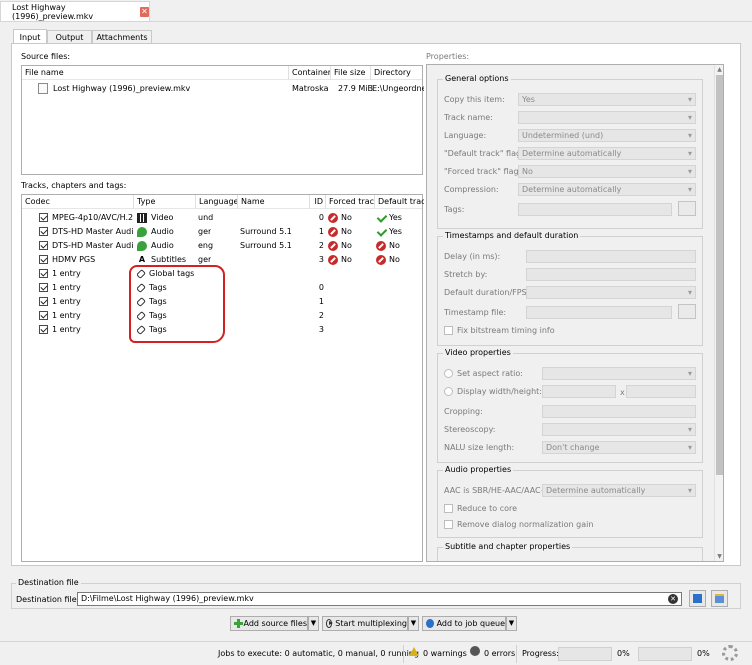 This screenshot has width=752, height=665. I want to click on track-id: 1, so click(321, 301).